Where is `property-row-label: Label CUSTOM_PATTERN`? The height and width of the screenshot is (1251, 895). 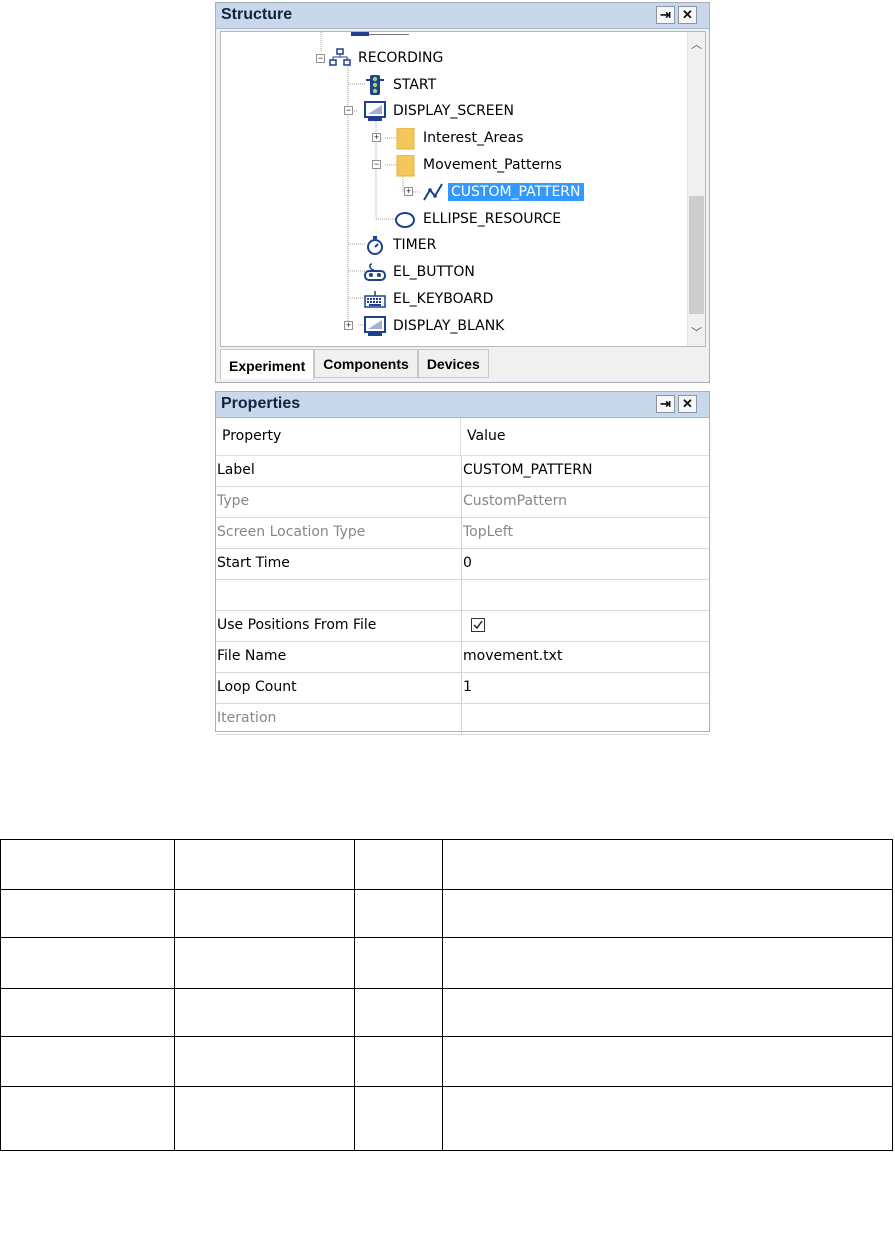 property-row-label: Label CUSTOM_PATTERN is located at coordinates (462, 471).